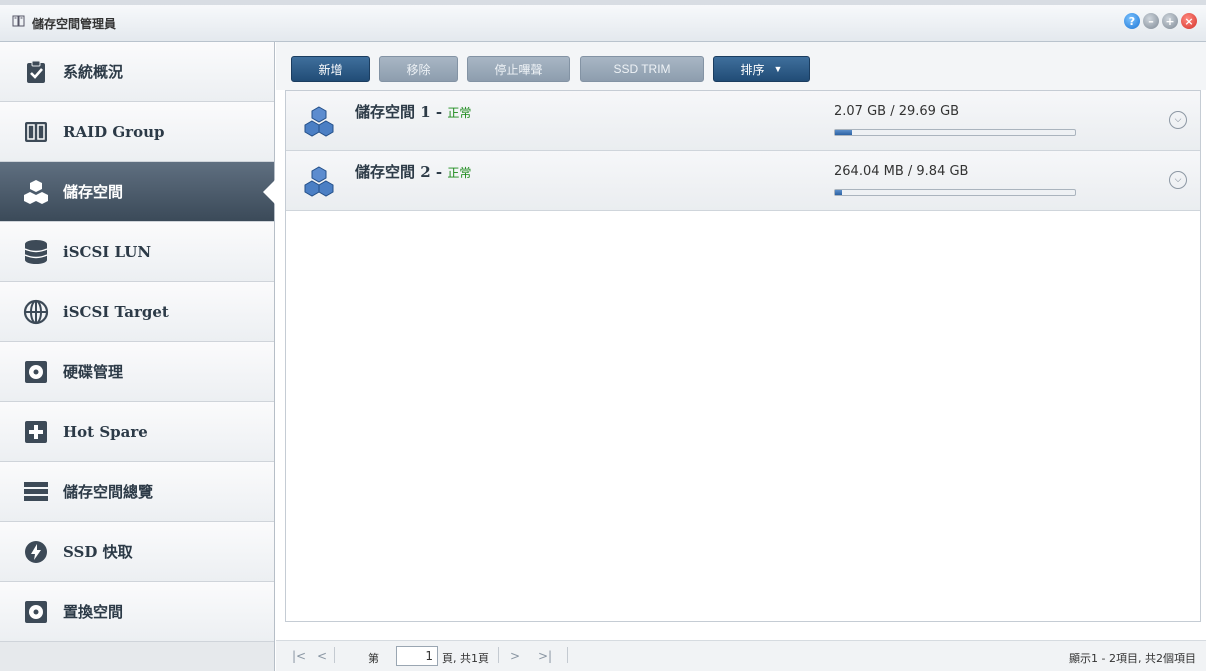  I want to click on sidebar-item-label: 儲存空間總覽, so click(108, 492).